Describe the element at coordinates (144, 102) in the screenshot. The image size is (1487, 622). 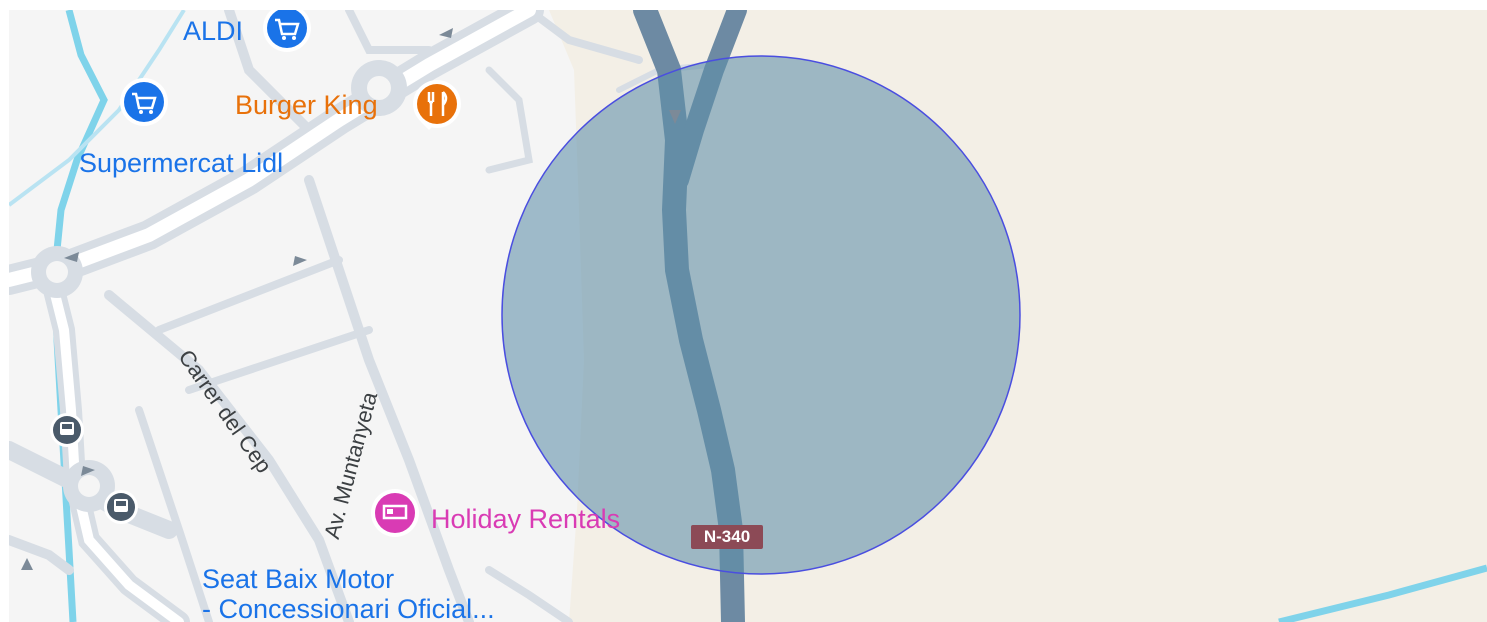
I see `supermercat-lidl-marker` at that location.